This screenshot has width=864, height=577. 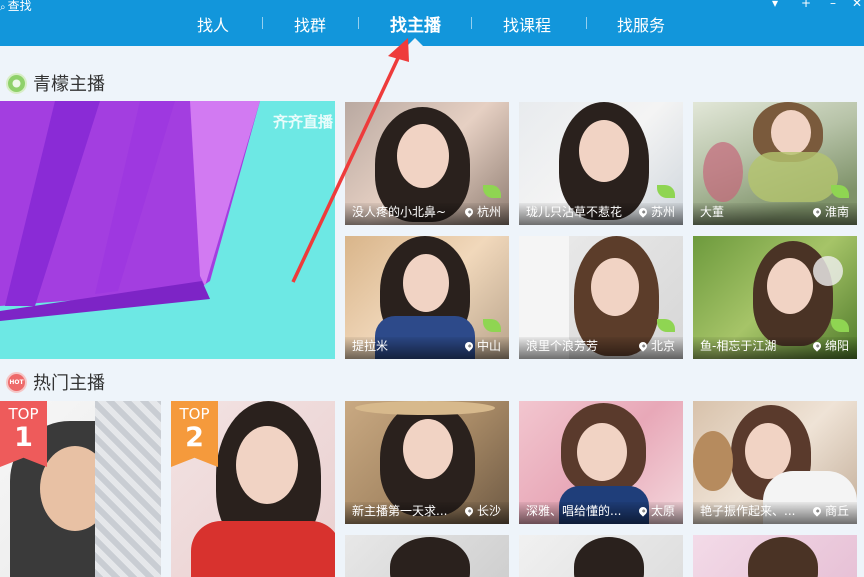 What do you see at coordinates (350, 160) in the screenshot?
I see `annotation-arrow` at bounding box center [350, 160].